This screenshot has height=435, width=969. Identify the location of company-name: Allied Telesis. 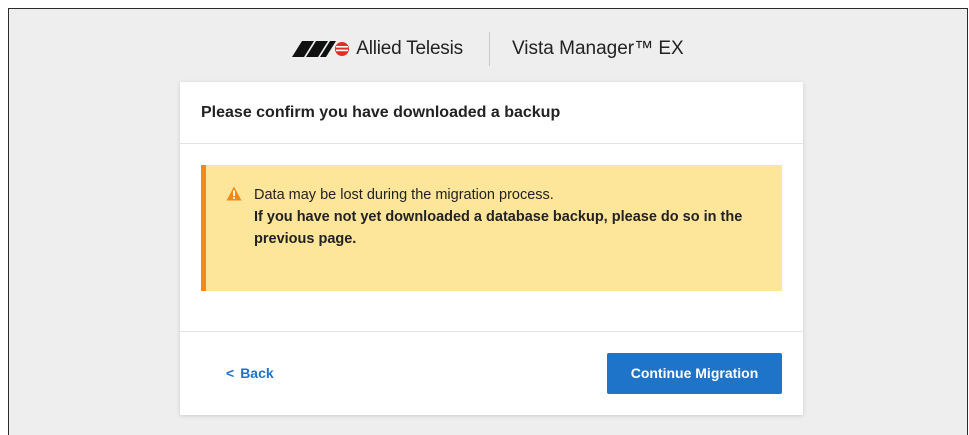
(409, 48).